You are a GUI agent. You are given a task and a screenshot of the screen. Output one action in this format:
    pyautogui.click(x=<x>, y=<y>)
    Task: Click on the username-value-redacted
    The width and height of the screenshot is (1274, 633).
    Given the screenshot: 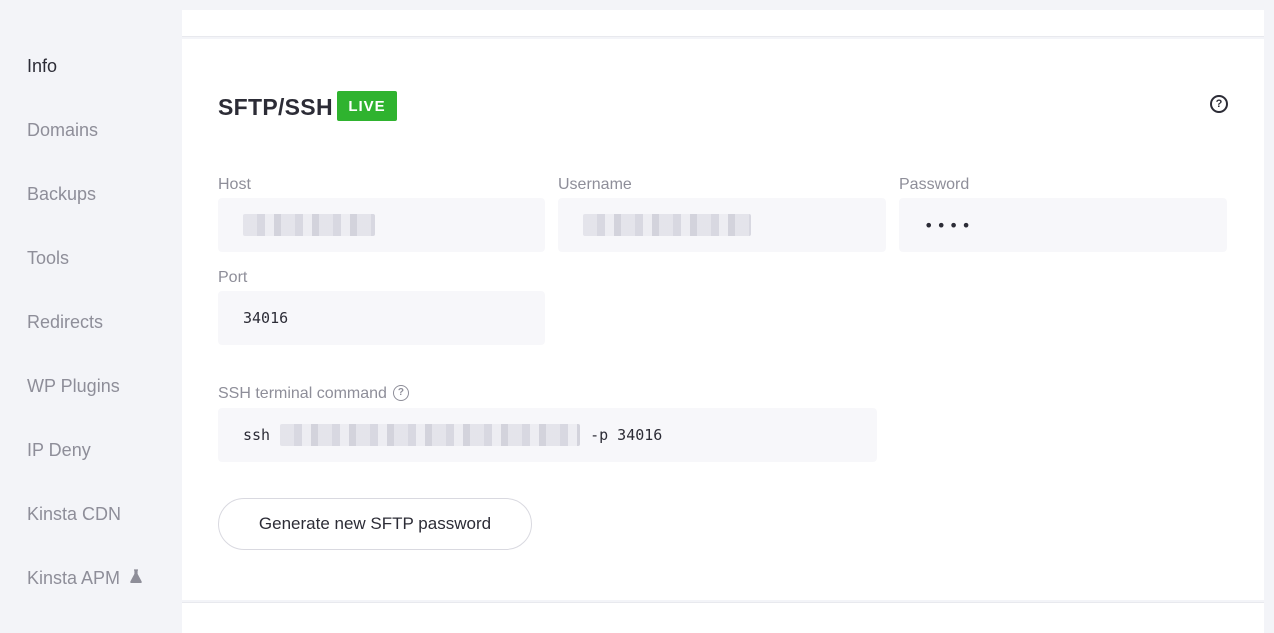 What is the action you would take?
    pyautogui.click(x=667, y=225)
    